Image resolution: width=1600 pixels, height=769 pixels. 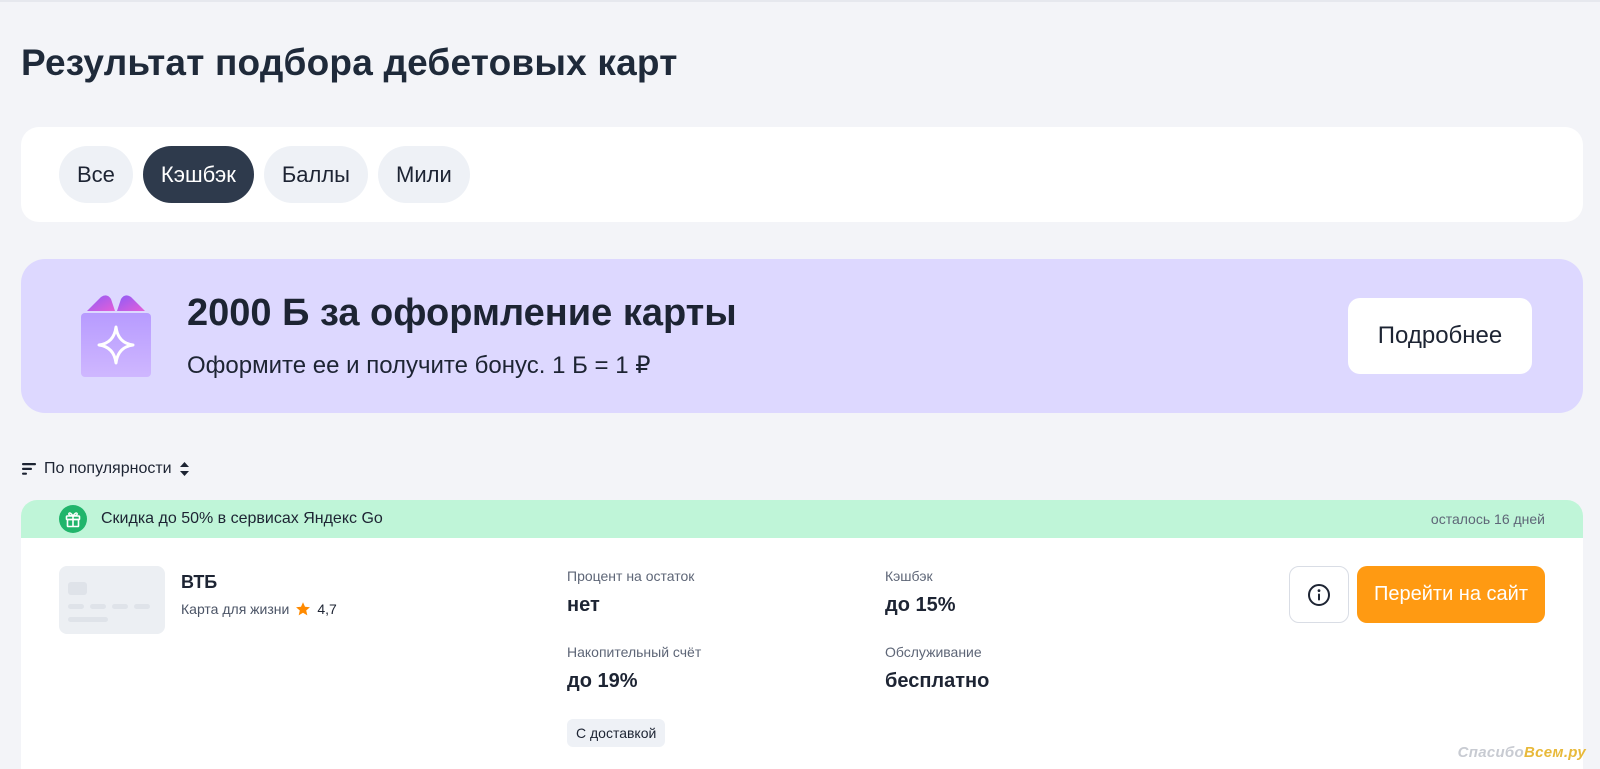 What do you see at coordinates (349, 62) in the screenshot?
I see `page-title: Результат подбора дебетовых карт` at bounding box center [349, 62].